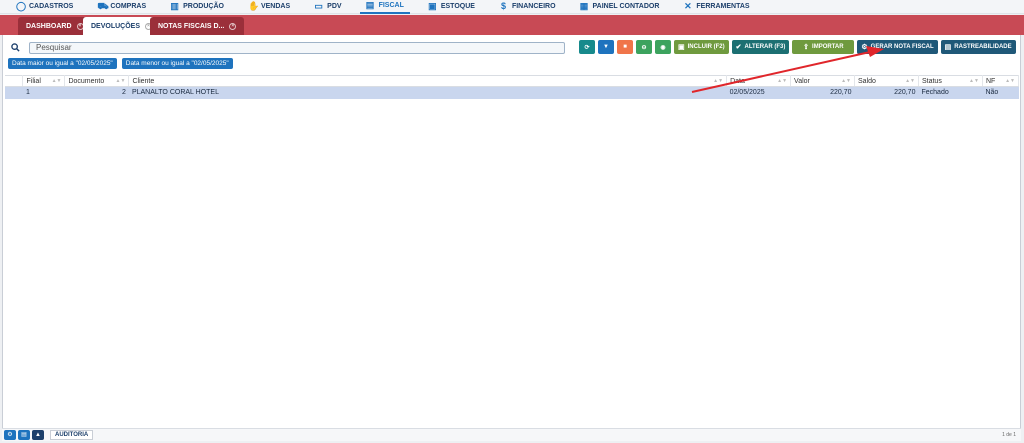  Describe the element at coordinates (758, 92) in the screenshot. I see `cell-data: 02/05/2025` at that location.